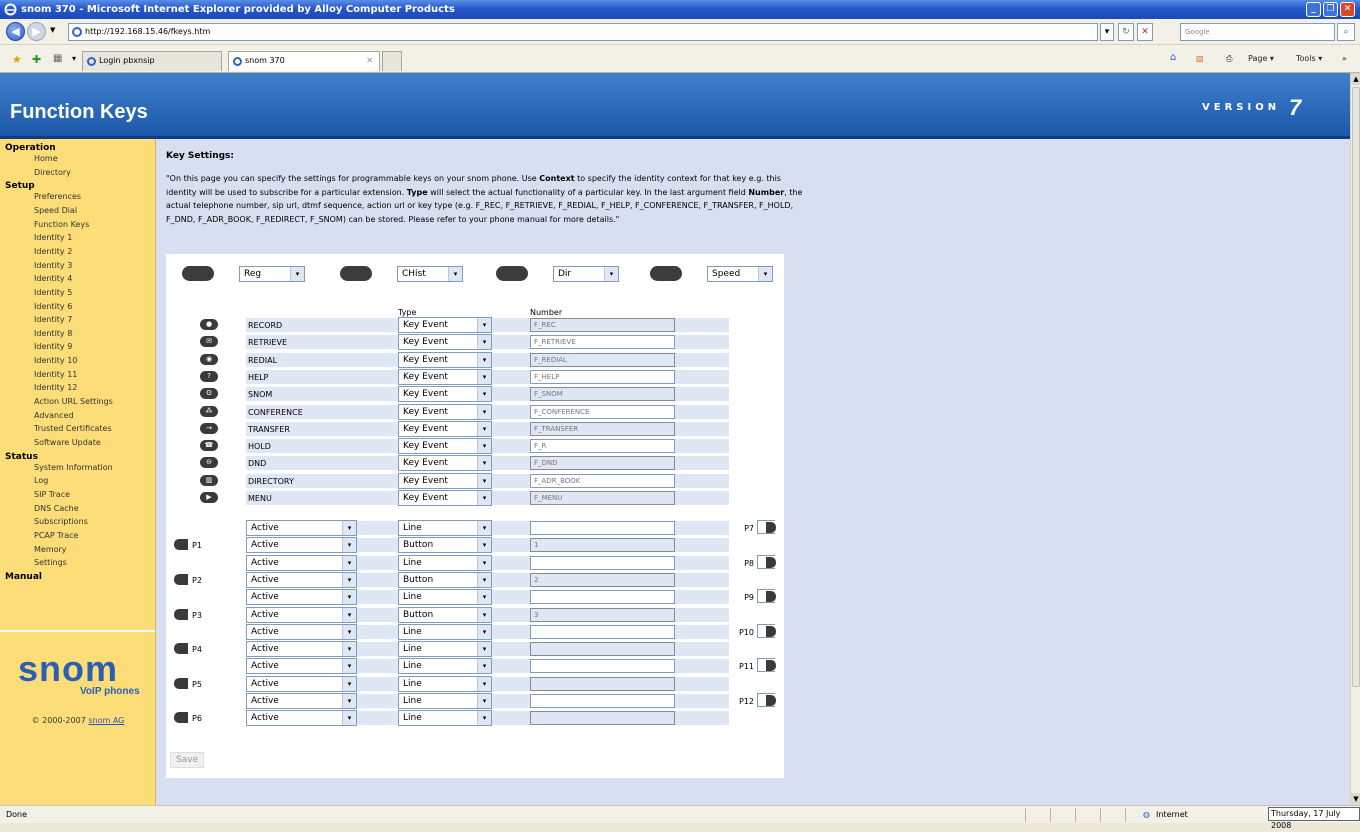 The height and width of the screenshot is (832, 1360). Describe the element at coordinates (53, 265) in the screenshot. I see `sidebar-item-identity-3: Identity 3` at that location.